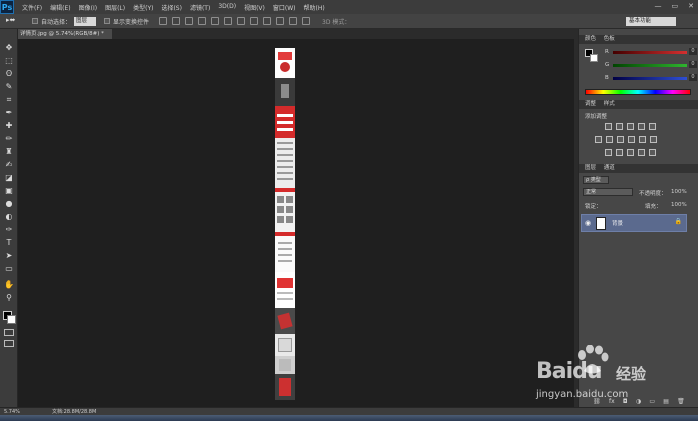  I want to click on align-right-icon, so click(228, 21).